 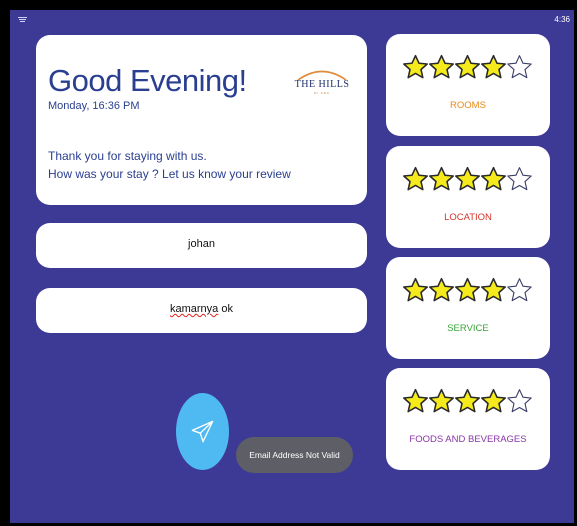 What do you see at coordinates (94, 106) in the screenshot?
I see `greeting-date: Monday, 16:36 PM` at bounding box center [94, 106].